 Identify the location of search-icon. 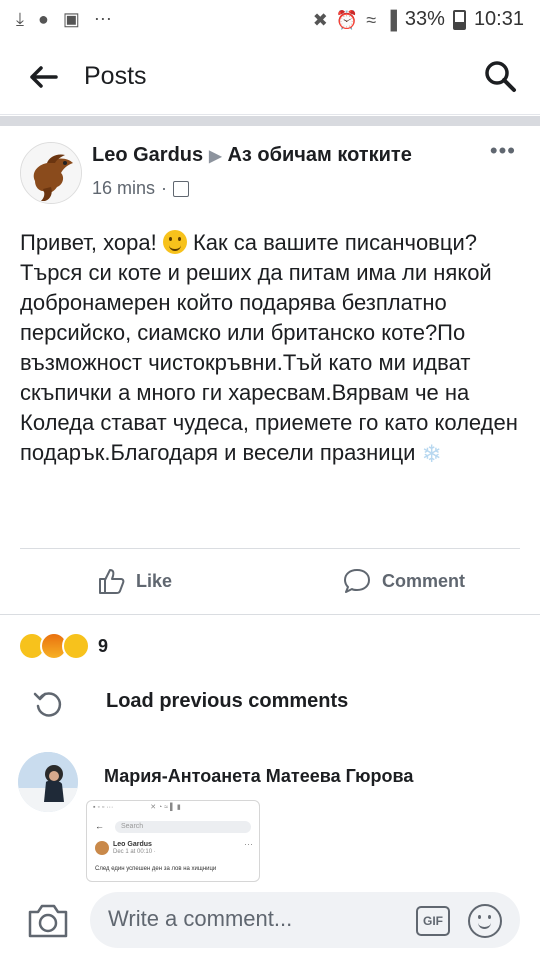
(500, 76).